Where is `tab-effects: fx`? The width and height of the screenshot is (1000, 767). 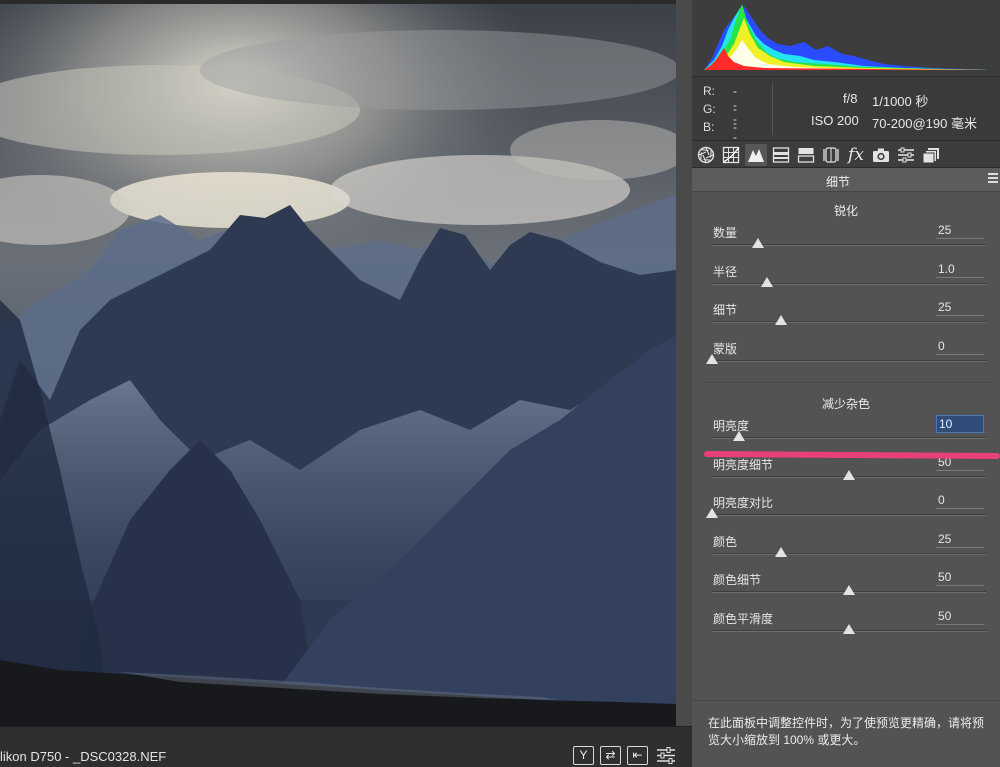 tab-effects: fx is located at coordinates (856, 155).